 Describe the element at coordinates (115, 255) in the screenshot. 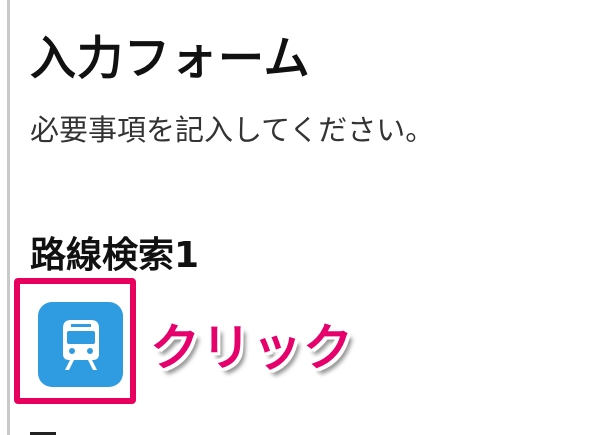

I see `route-search-heading: 路線検索1` at that location.